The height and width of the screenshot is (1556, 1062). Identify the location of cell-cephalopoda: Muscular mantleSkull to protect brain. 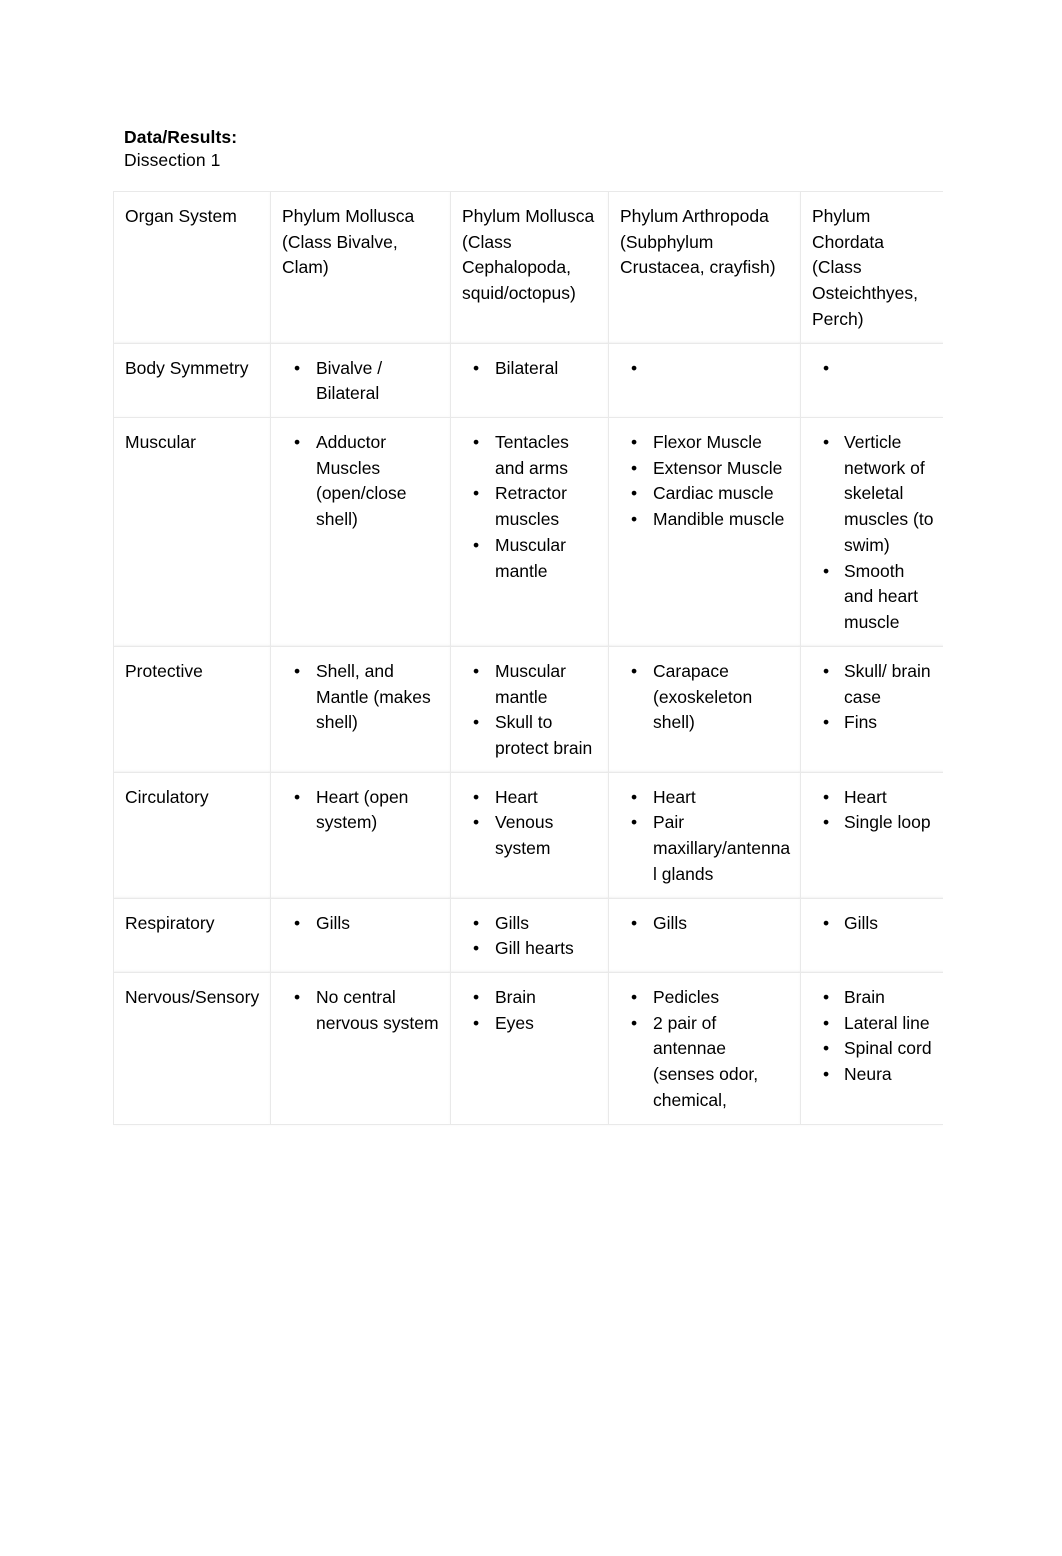
(529, 709).